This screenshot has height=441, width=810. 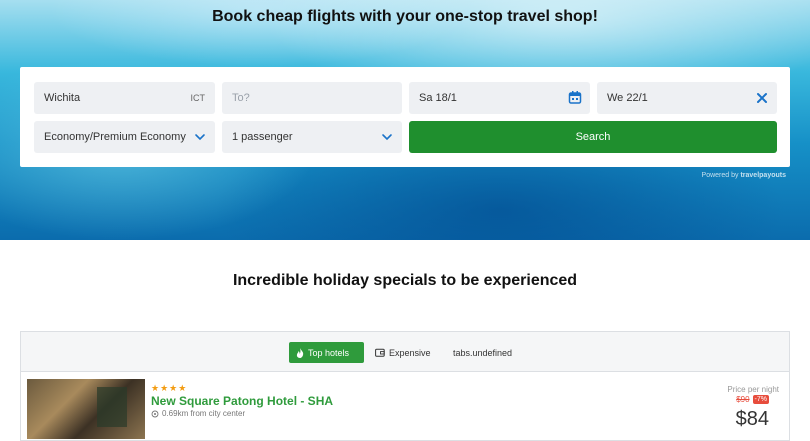 I want to click on tab-undefined-label: tabs.undefined, so click(x=483, y=352).